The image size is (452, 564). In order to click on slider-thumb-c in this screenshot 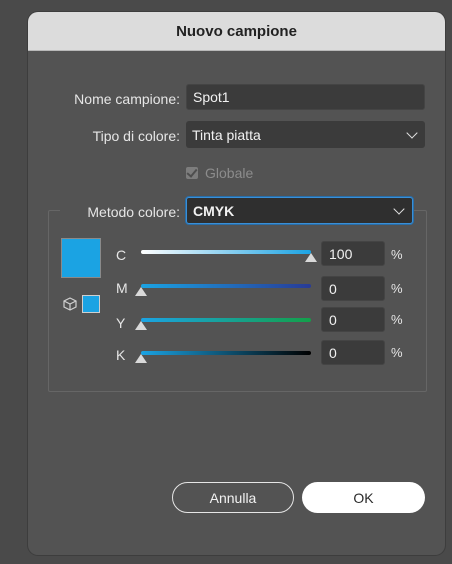, I will do `click(311, 257)`.